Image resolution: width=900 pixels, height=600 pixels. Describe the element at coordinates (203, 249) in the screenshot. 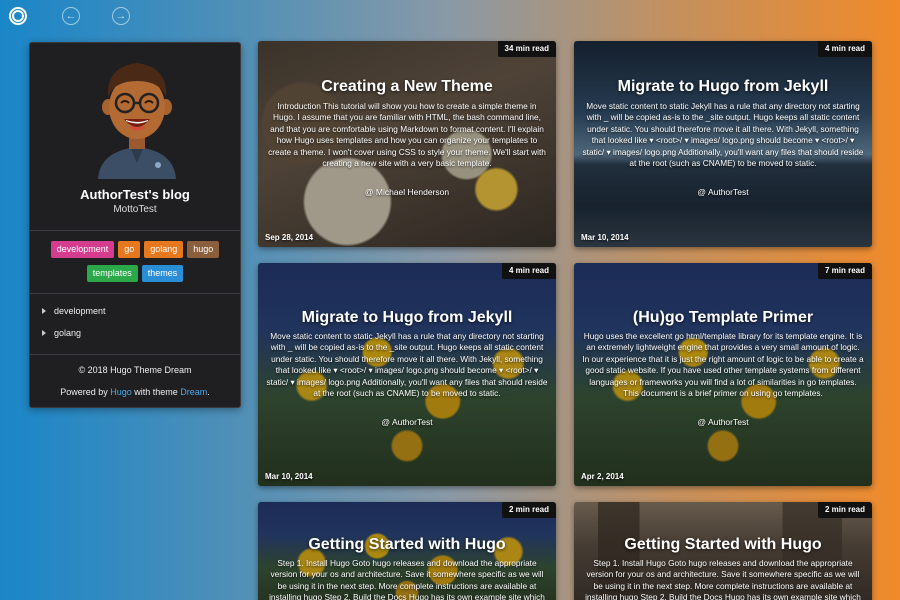

I see `tag-hugo: hugo` at that location.